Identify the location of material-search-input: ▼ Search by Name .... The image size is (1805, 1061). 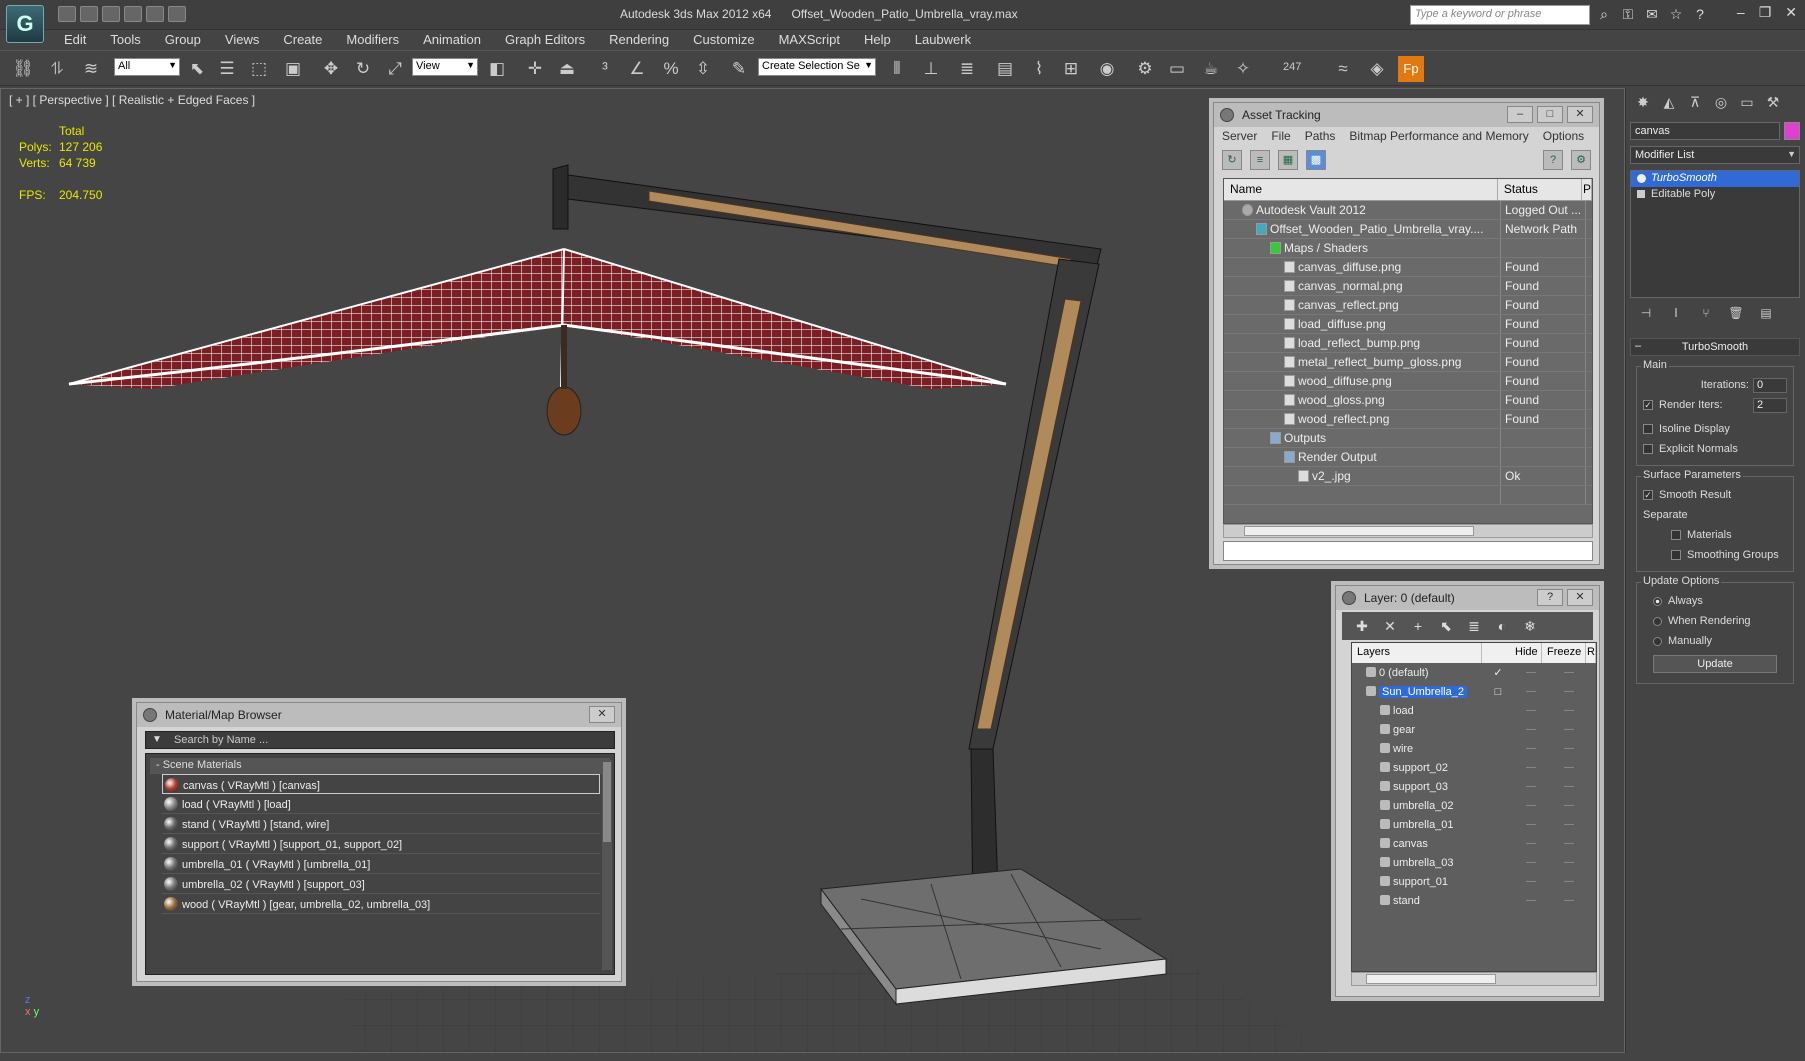
(380, 740).